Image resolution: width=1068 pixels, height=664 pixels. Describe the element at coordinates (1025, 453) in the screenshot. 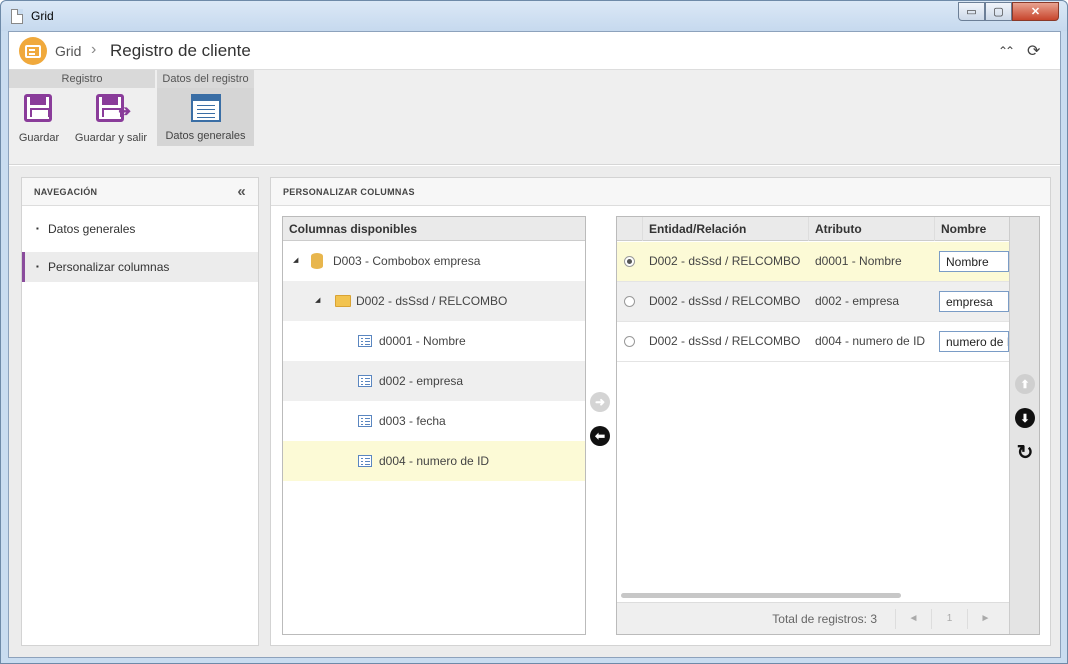

I see `reset-icon: ↻` at that location.